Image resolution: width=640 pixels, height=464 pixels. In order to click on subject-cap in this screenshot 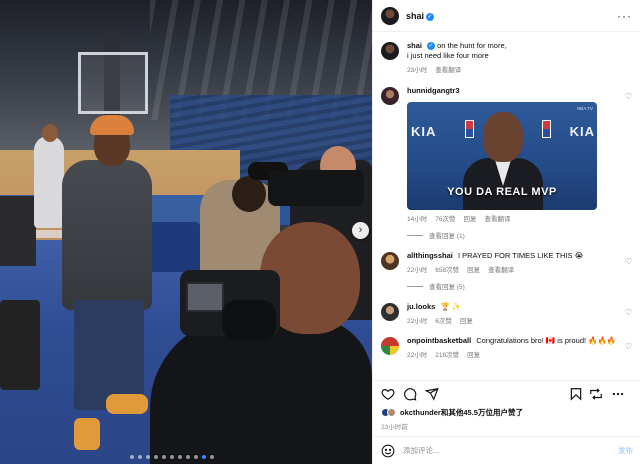, I will do `click(112, 125)`.